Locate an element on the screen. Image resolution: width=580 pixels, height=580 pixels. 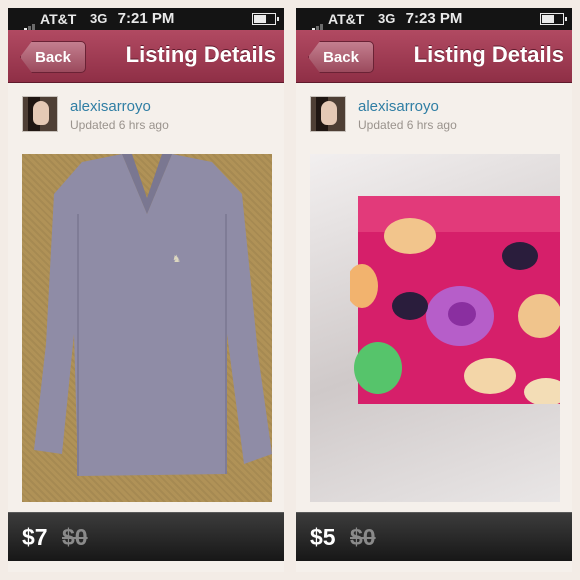
listing-price: $5 is located at coordinates (323, 537).